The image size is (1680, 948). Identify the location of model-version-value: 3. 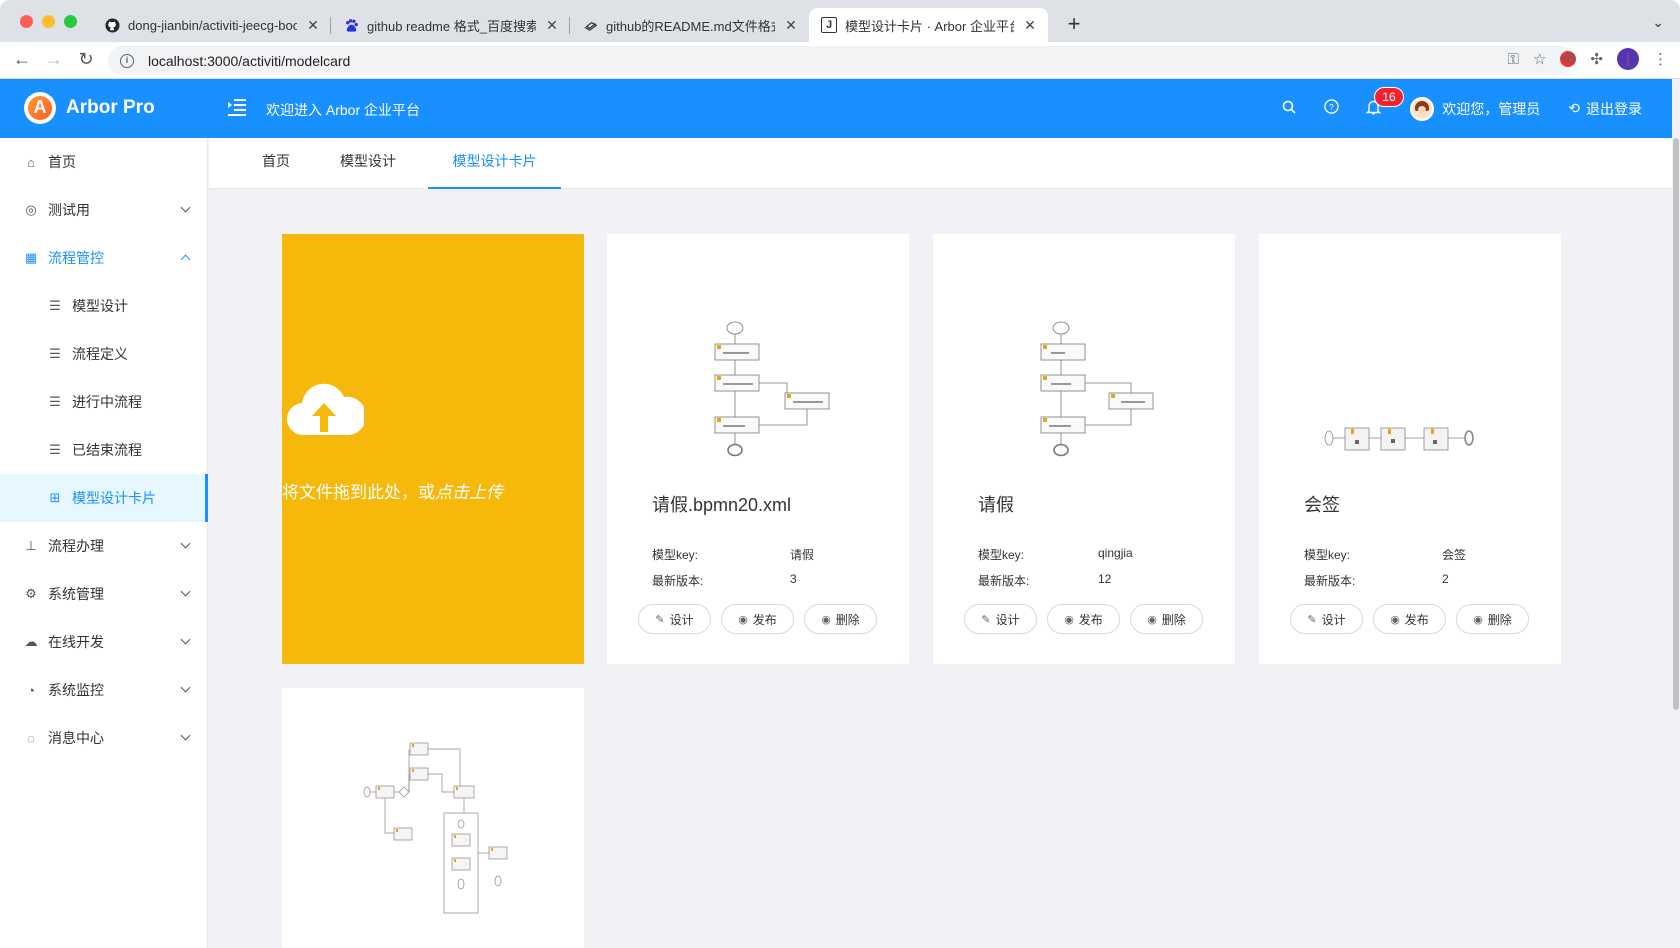
(793, 579).